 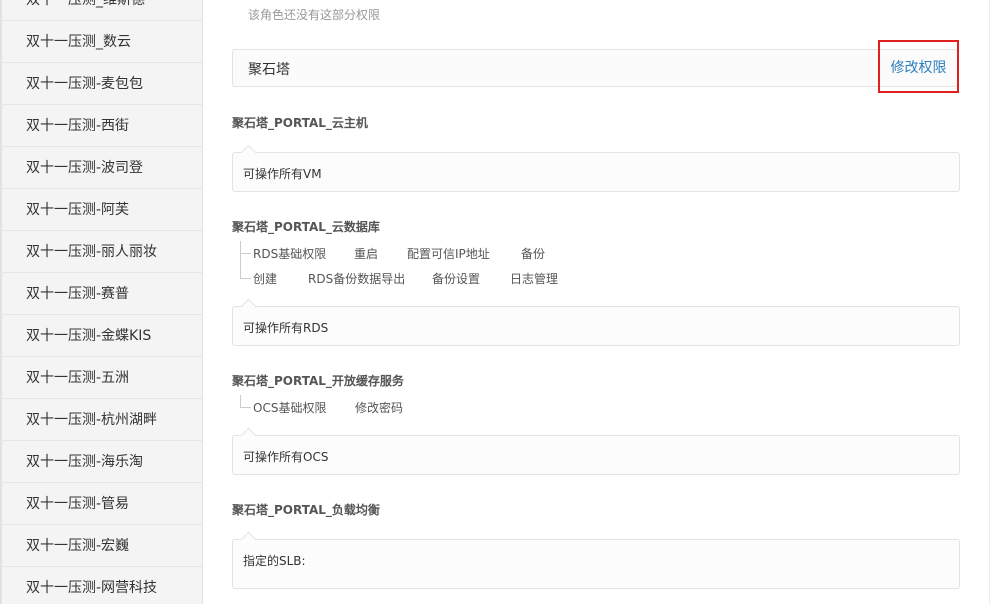 What do you see at coordinates (101, 462) in the screenshot?
I see `role-item: 双十一压测-海乐淘` at bounding box center [101, 462].